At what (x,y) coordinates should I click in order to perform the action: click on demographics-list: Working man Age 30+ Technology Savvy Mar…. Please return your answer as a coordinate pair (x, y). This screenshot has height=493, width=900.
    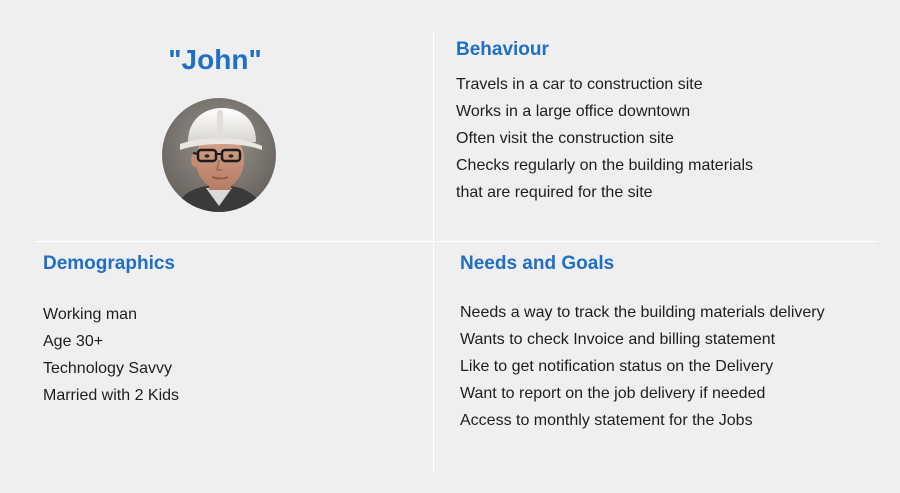
    Looking at the image, I should click on (111, 355).